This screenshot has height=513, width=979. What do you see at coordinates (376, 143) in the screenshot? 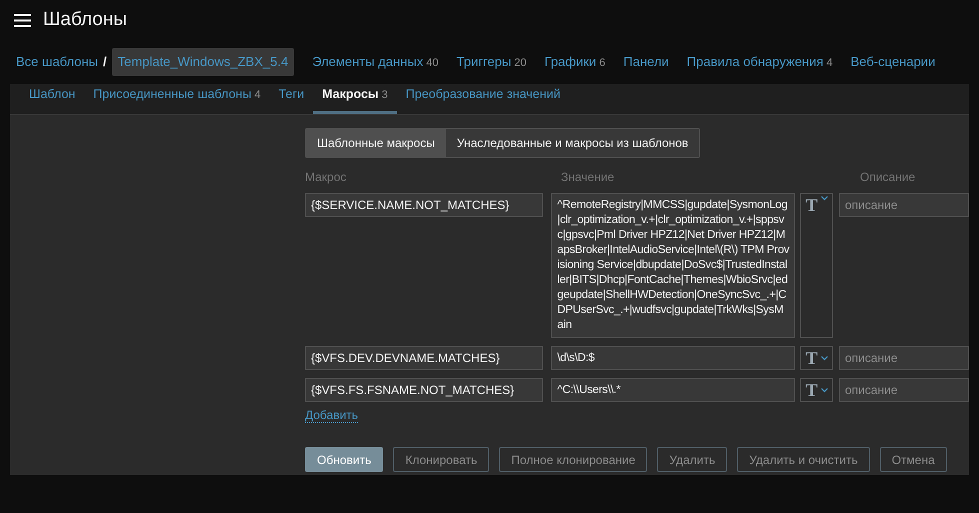
I see `segment-tab: Шаблонные макросы` at bounding box center [376, 143].